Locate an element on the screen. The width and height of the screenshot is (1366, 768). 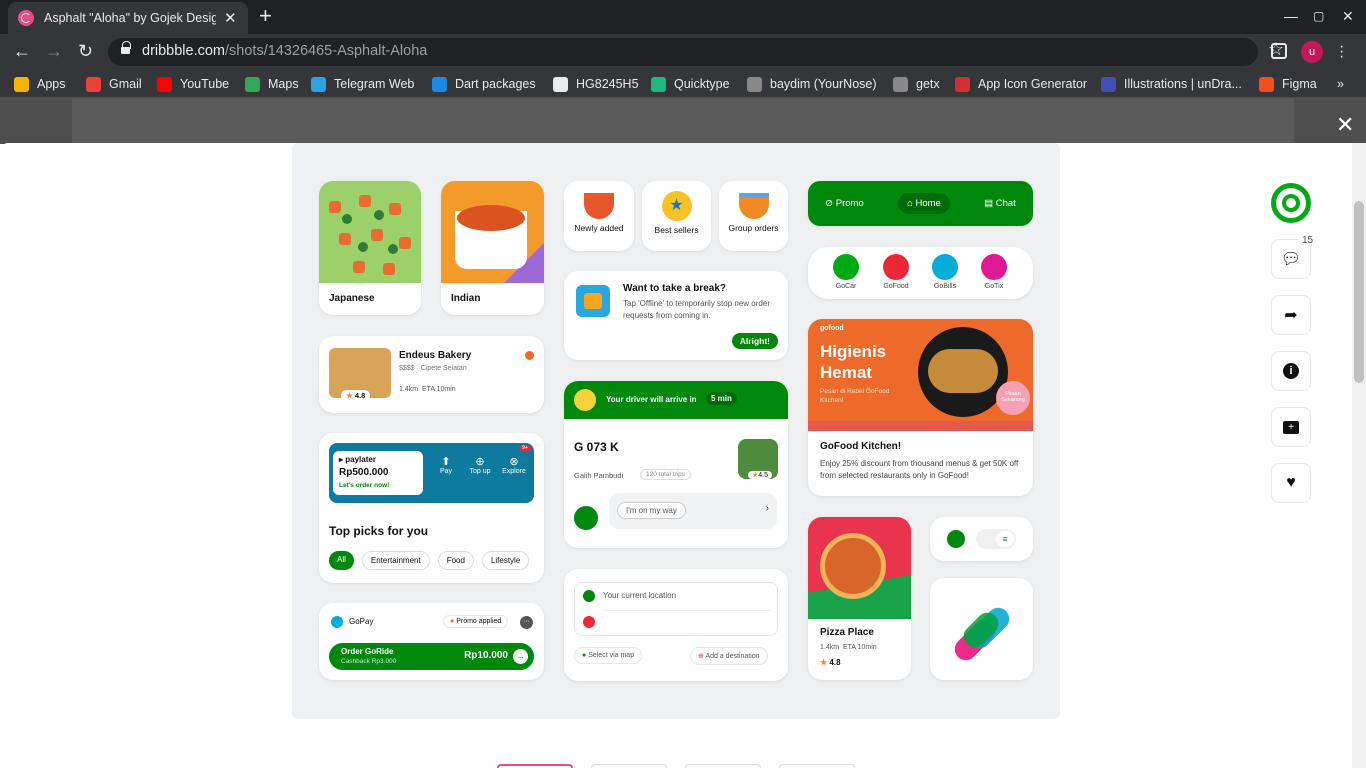
bookmark-item: Dart packages is located at coordinates (484, 84).